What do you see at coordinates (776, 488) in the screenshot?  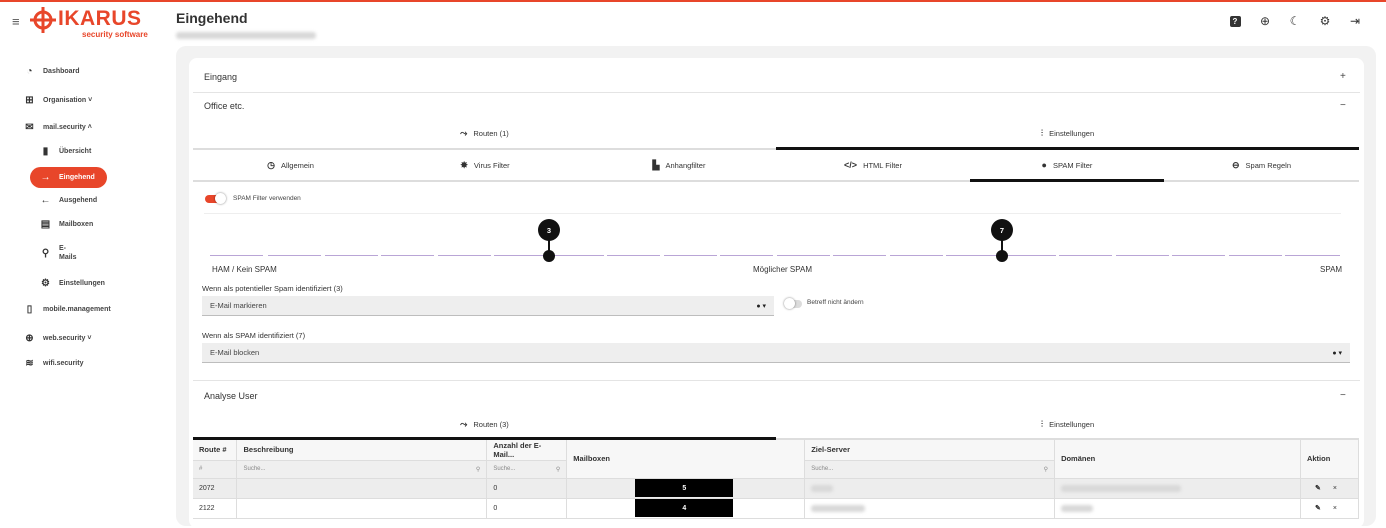 I see `table-row: 2072 0 5 ✎ ×` at bounding box center [776, 488].